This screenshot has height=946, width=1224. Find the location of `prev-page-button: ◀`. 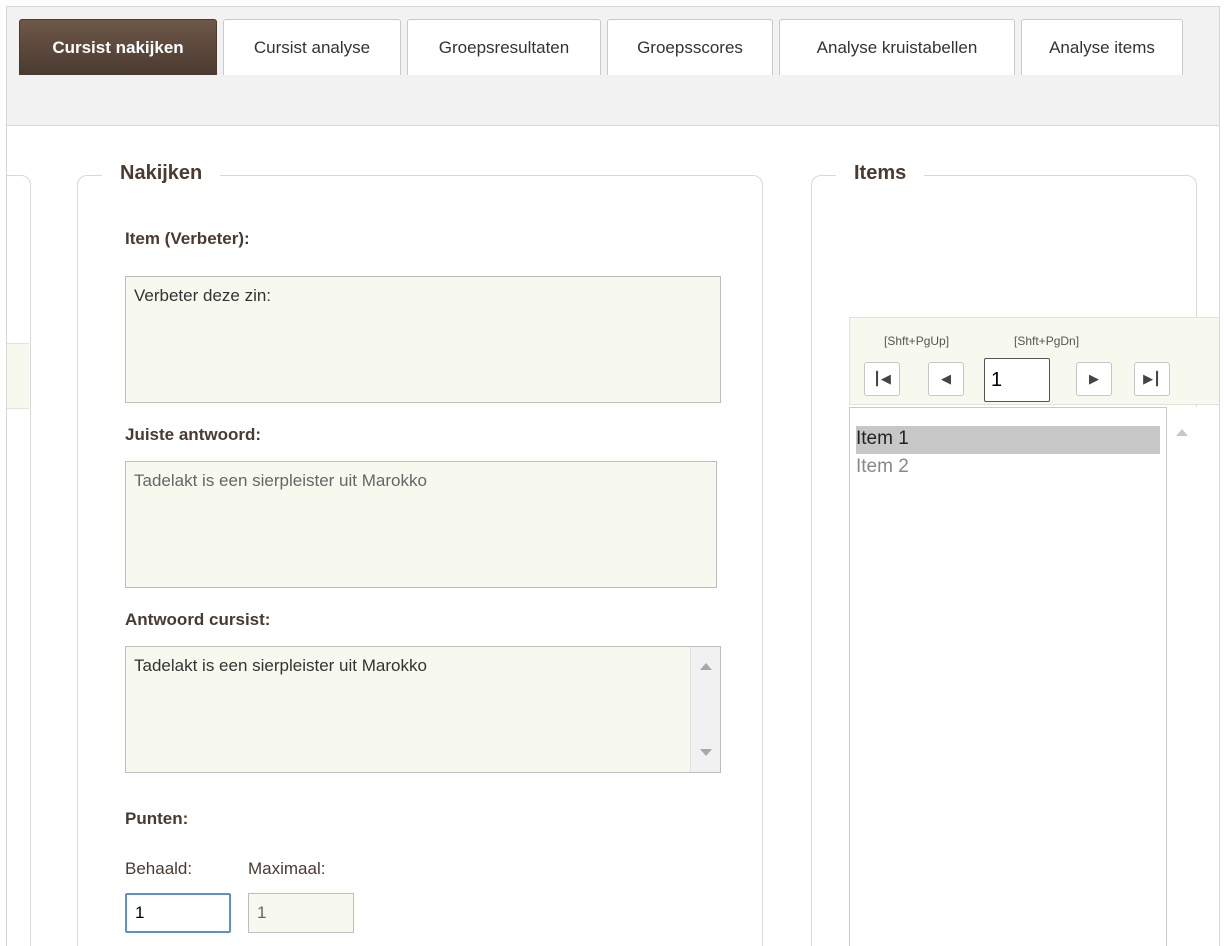

prev-page-button: ◀ is located at coordinates (946, 379).